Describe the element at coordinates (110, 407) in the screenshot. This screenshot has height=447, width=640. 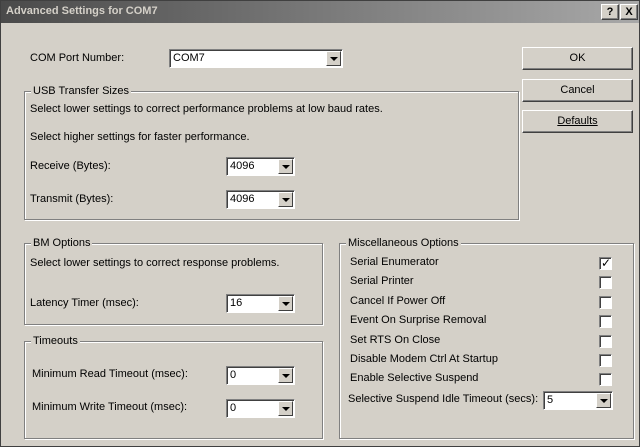
I see `write-timeout-label: Minimum Write Timeout (msec):` at that location.